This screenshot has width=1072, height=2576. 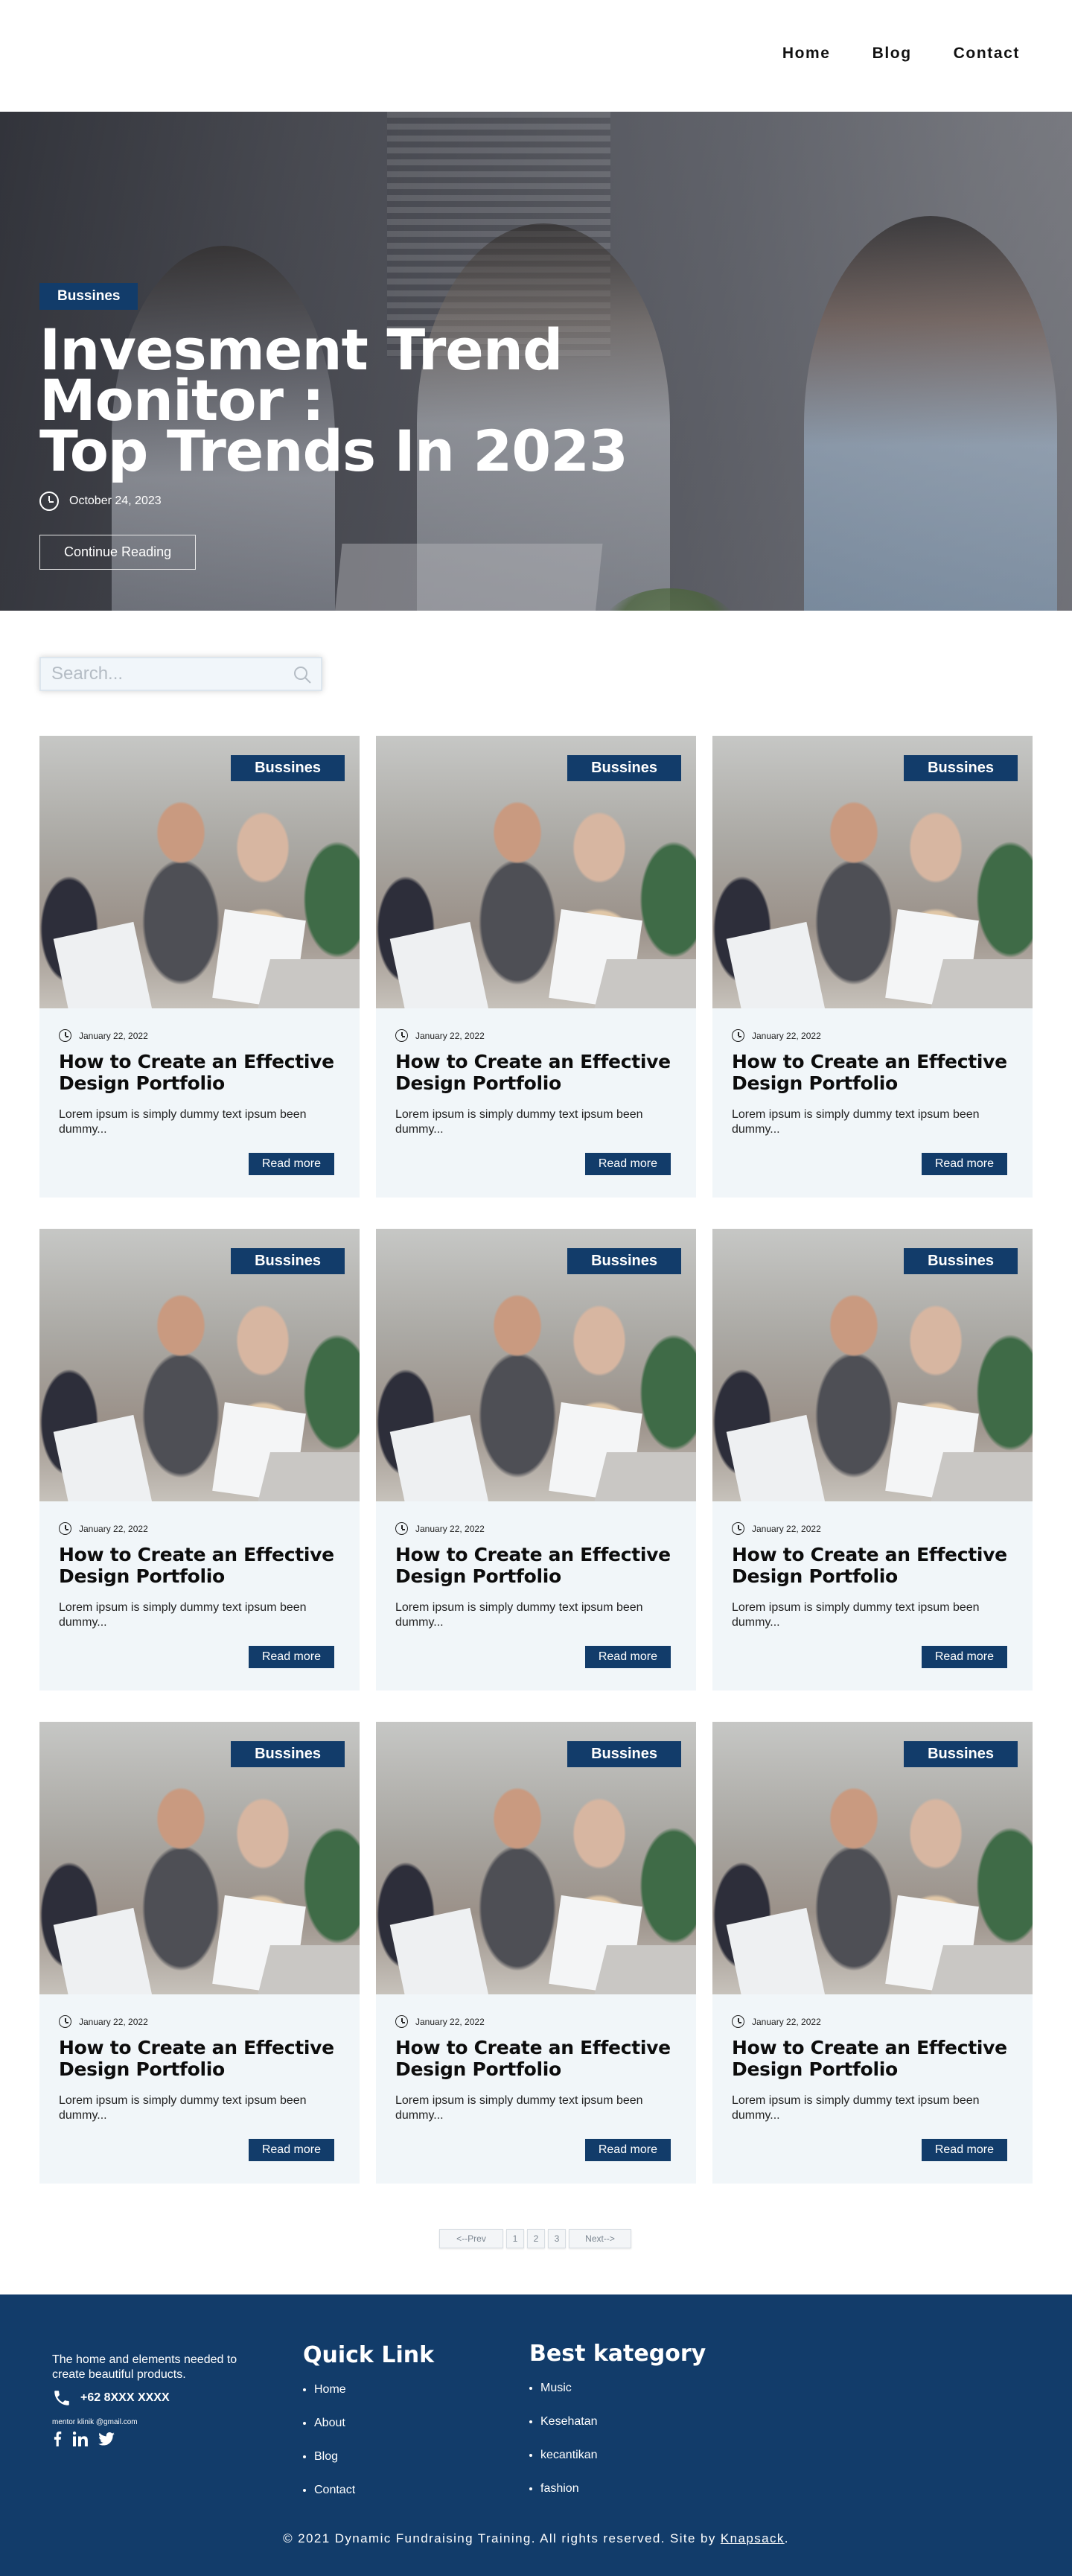 What do you see at coordinates (807, 54) in the screenshot?
I see `nav-home-link: Home` at bounding box center [807, 54].